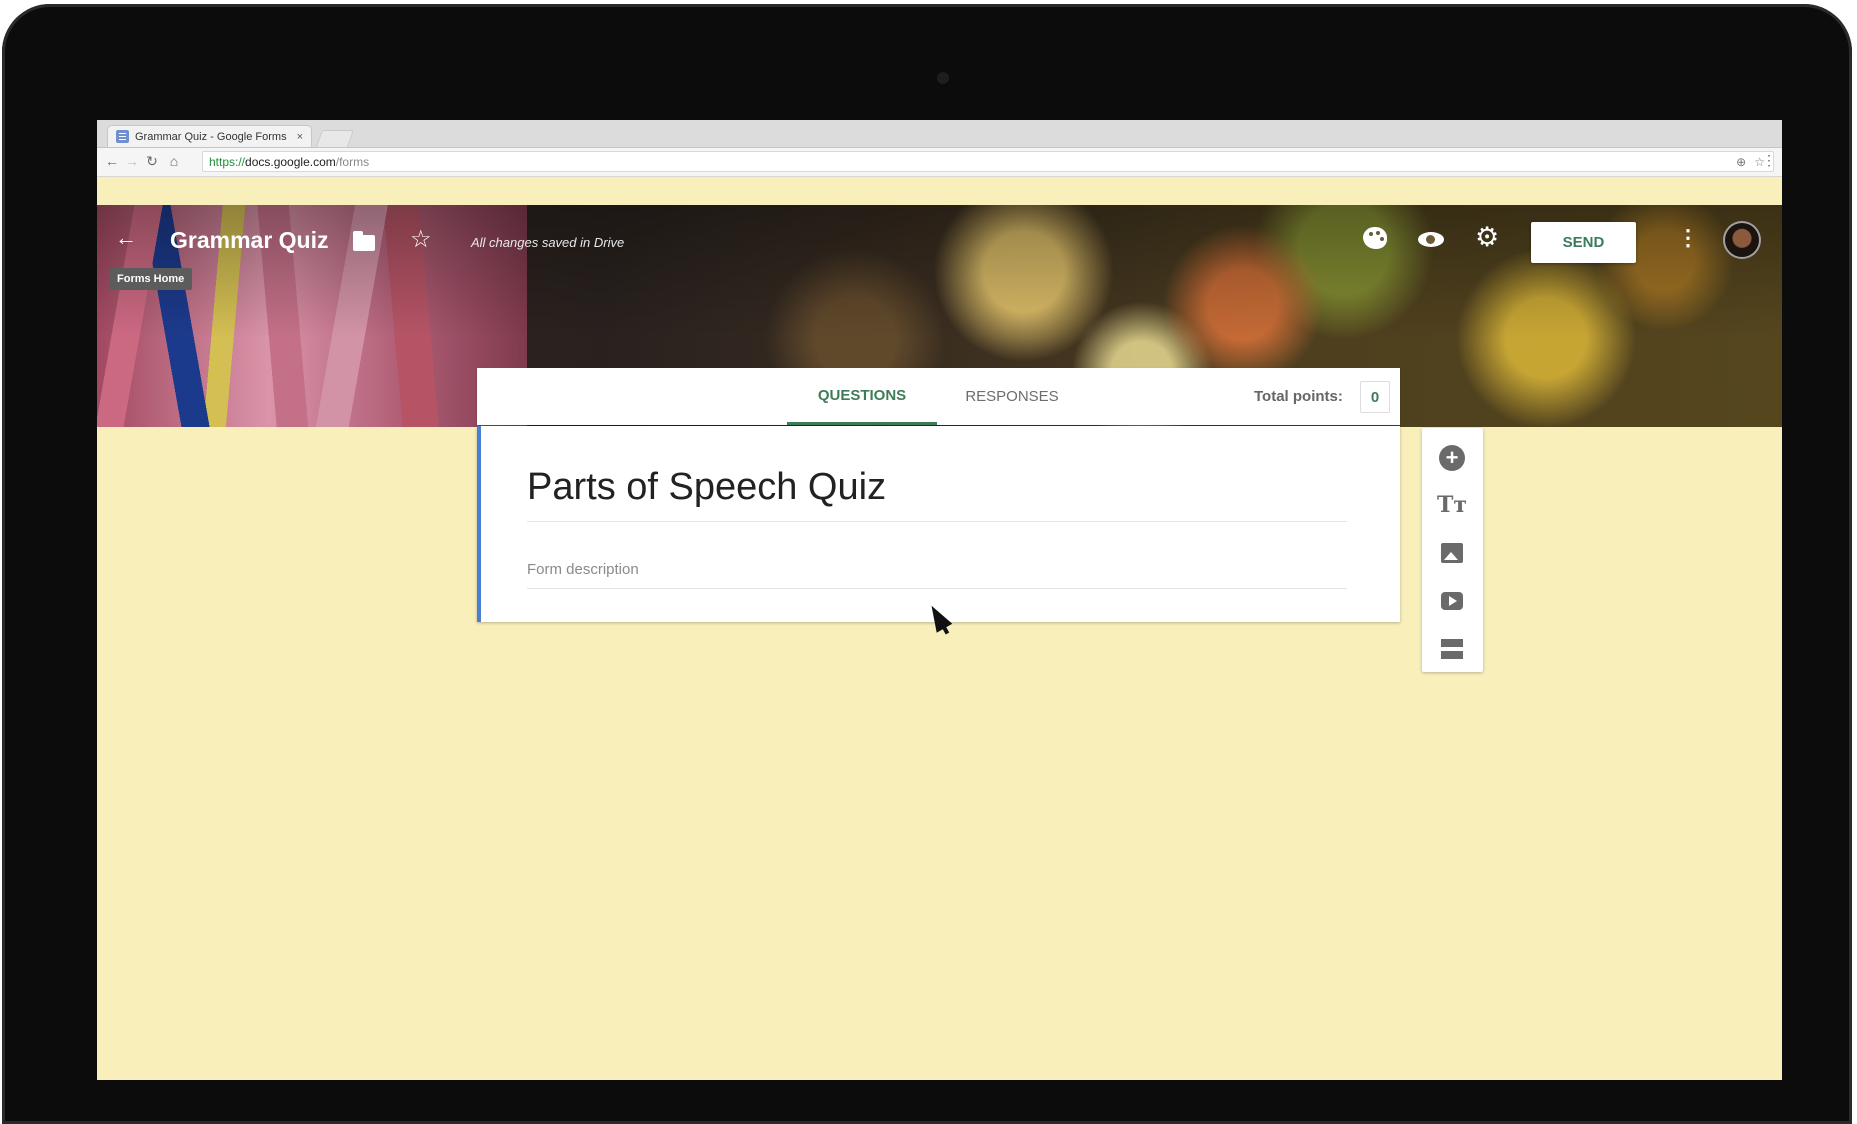 The width and height of the screenshot is (1857, 1124). I want to click on url-path: /forms, so click(352, 162).